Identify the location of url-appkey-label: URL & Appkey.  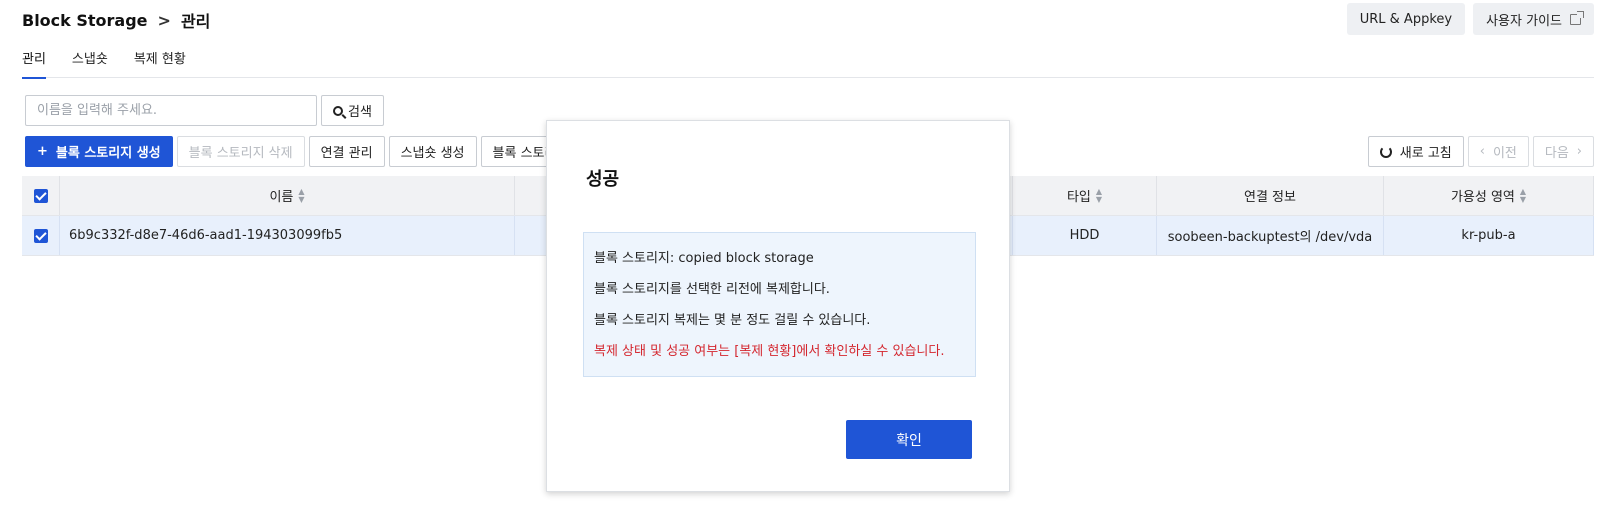
(1406, 19).